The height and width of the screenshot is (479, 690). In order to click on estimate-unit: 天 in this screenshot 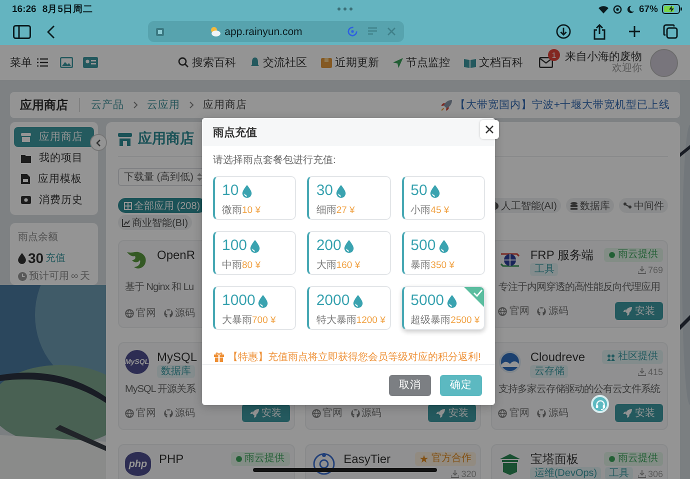, I will do `click(85, 276)`.